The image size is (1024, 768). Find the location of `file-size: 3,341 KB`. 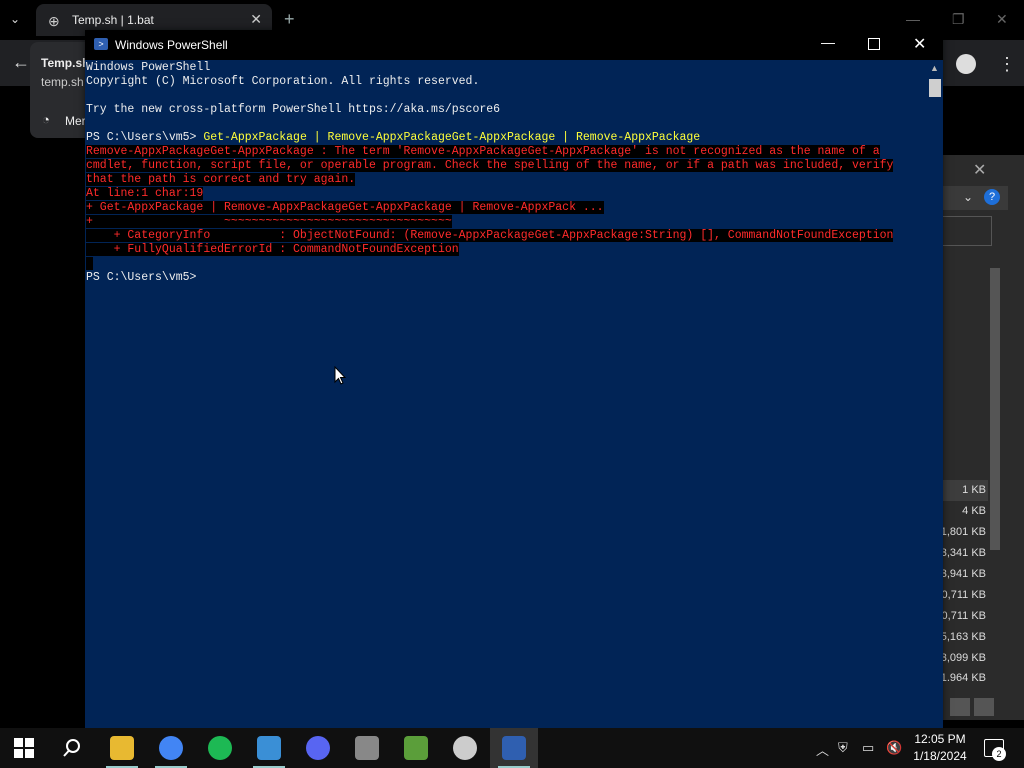

file-size: 3,341 KB is located at coordinates (964, 553).